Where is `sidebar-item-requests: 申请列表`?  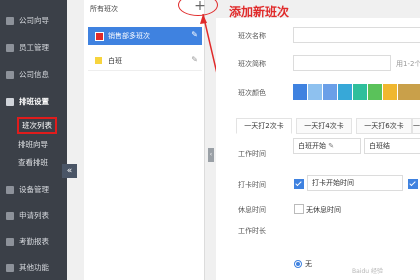
sidebar-item-requests: 申请列表 is located at coordinates (33, 216).